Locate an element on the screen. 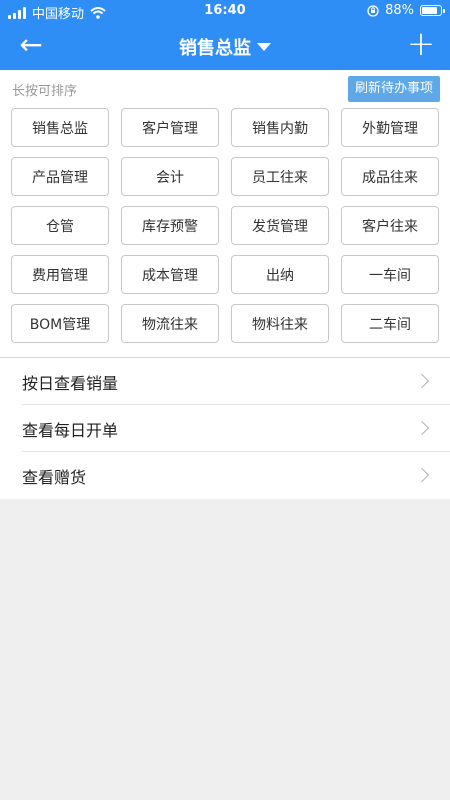  module-button: 销售内勤 is located at coordinates (280, 127).